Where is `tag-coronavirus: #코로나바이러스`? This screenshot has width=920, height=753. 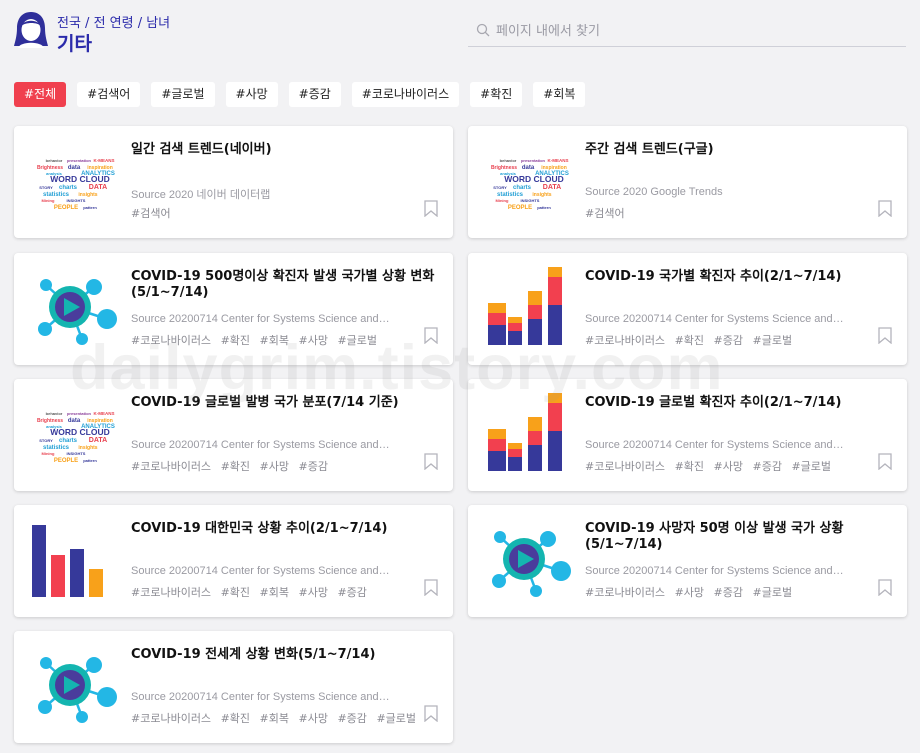 tag-coronavirus: #코로나바이러스 is located at coordinates (405, 94).